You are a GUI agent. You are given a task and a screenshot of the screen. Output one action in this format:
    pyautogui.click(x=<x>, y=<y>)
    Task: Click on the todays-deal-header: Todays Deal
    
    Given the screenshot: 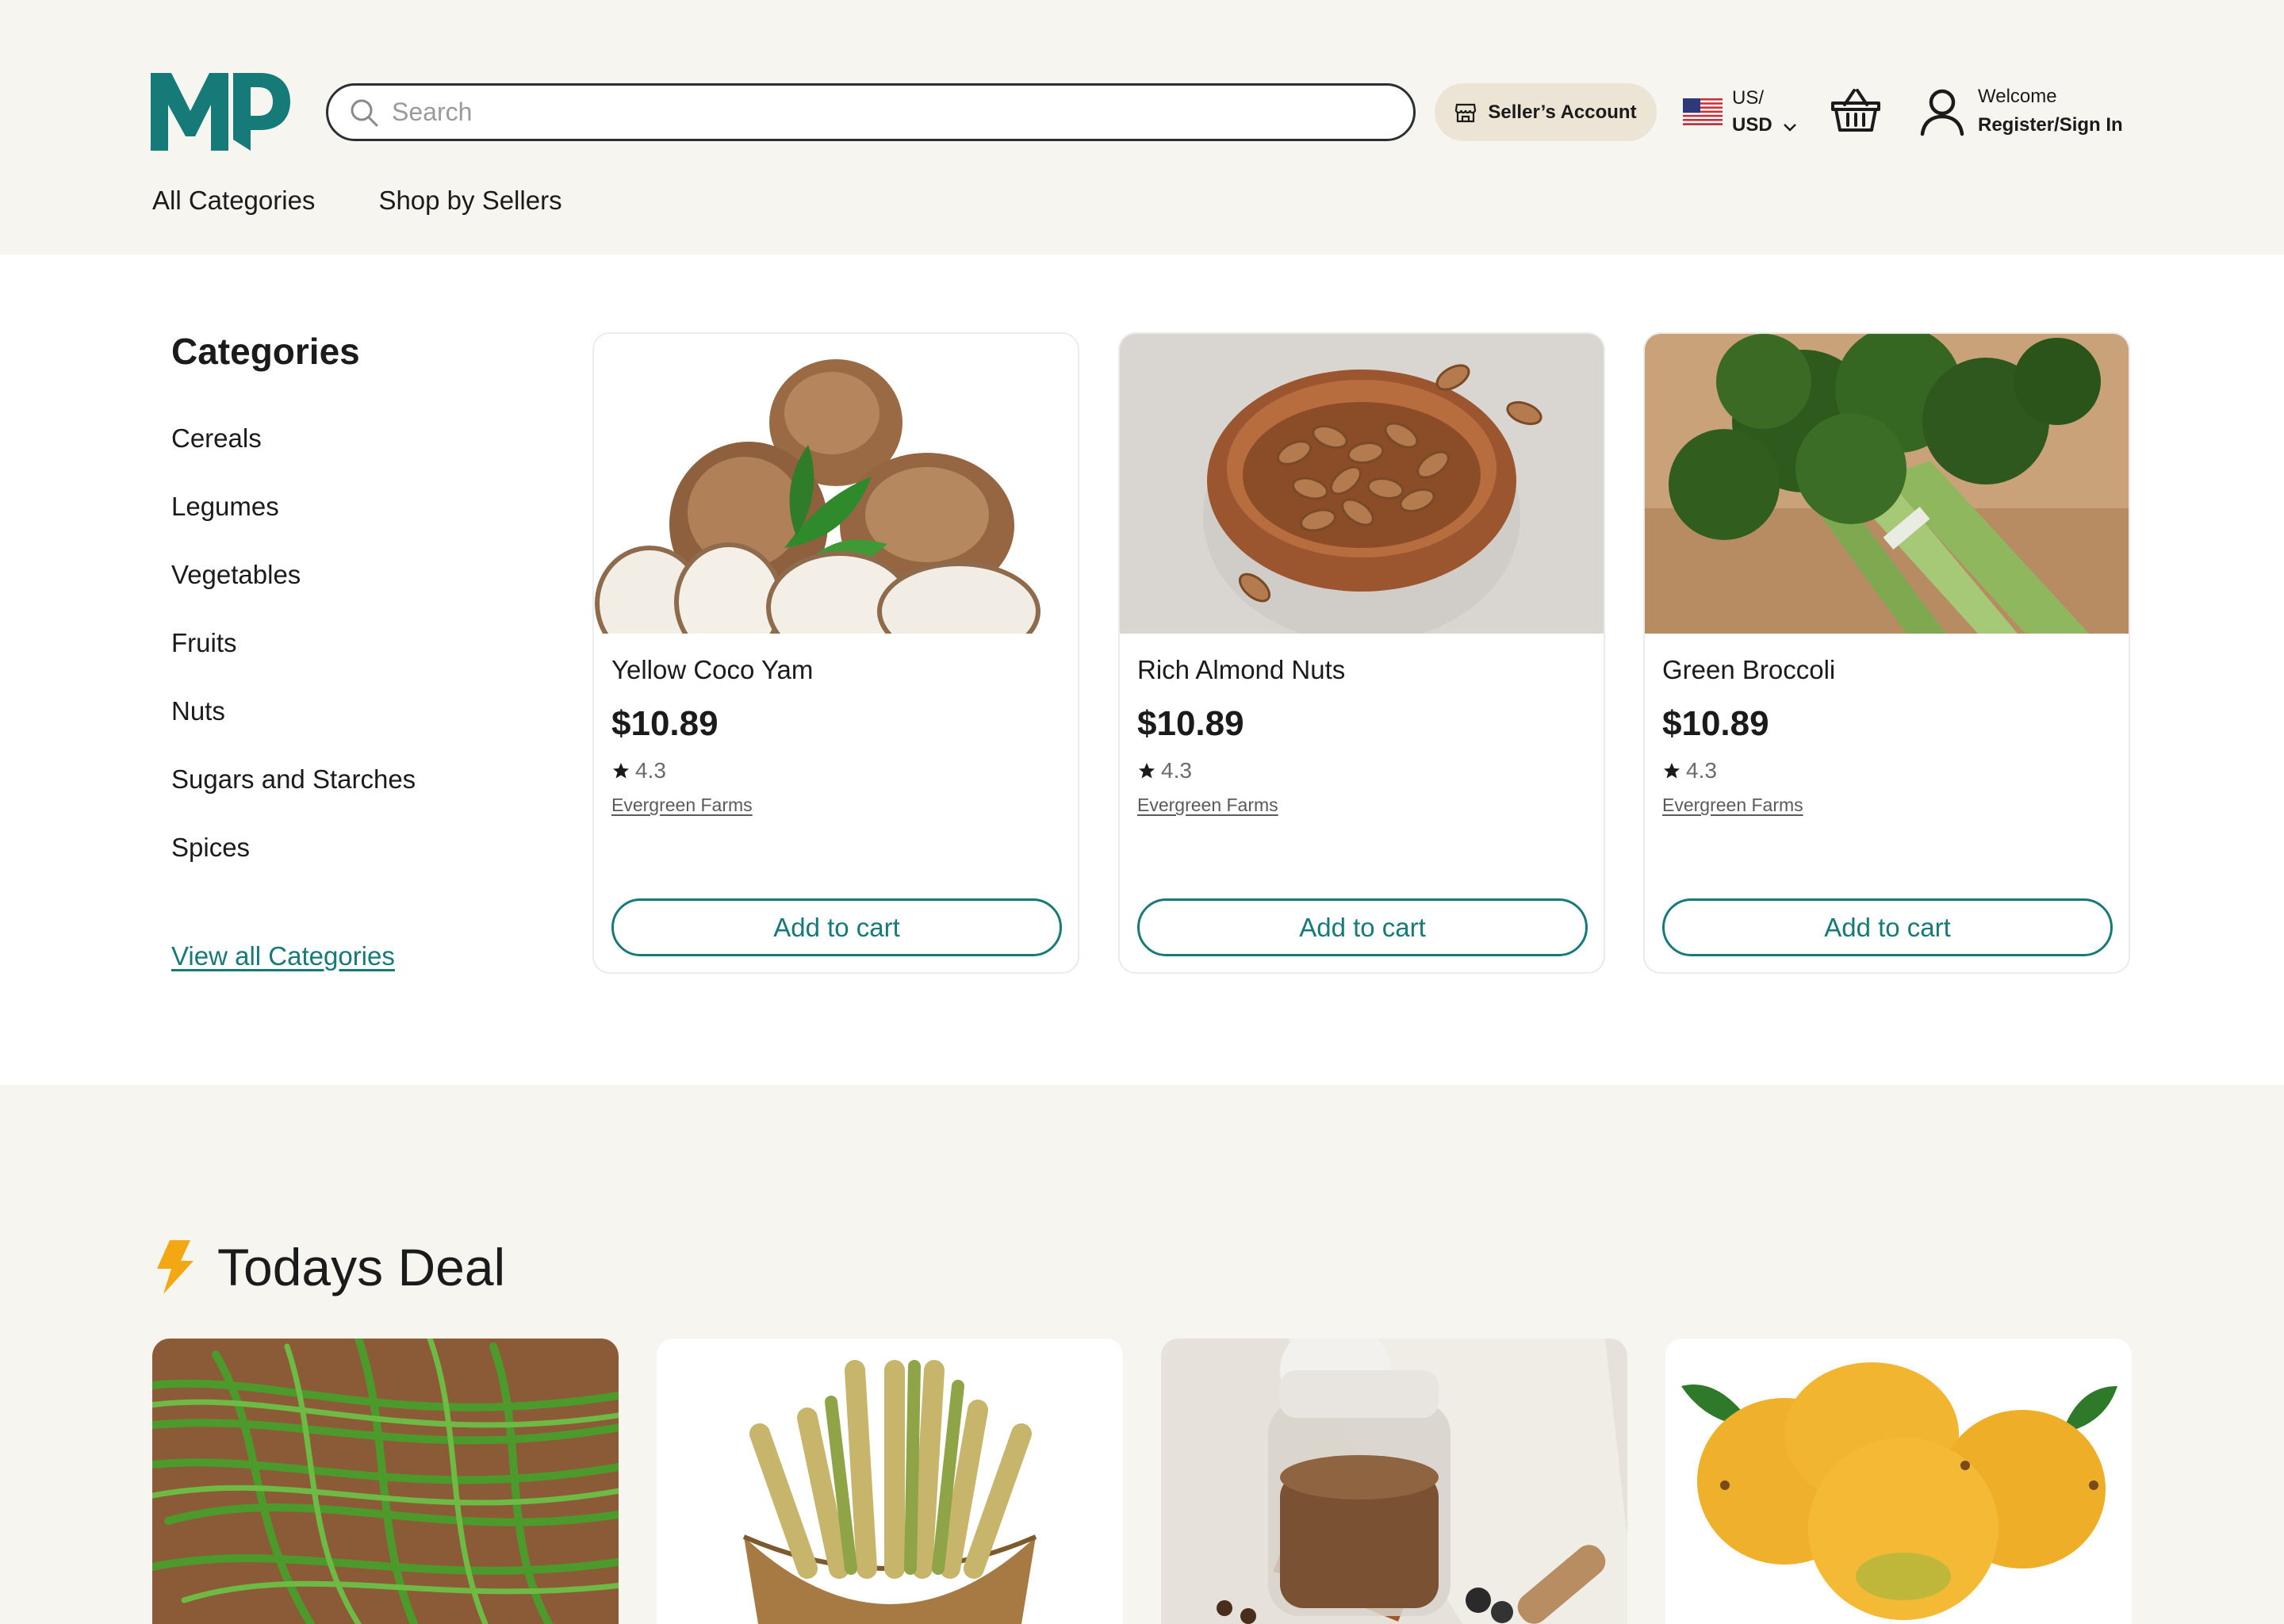 What is the action you would take?
    pyautogui.click(x=330, y=1267)
    